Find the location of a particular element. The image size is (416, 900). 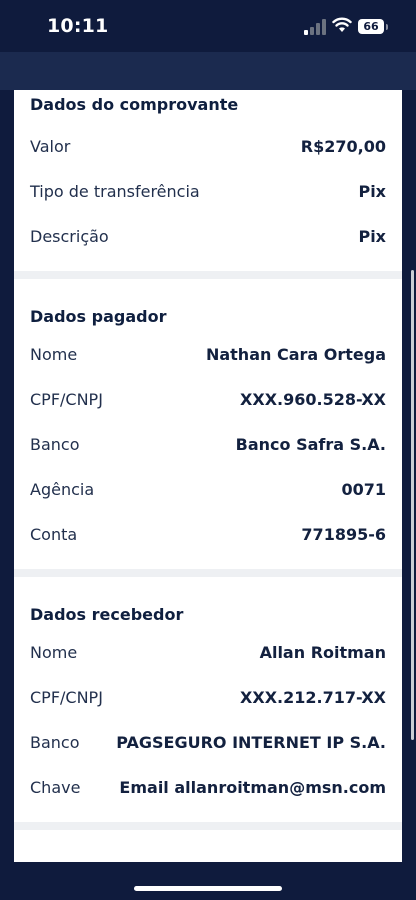

battery-icon: 66 is located at coordinates (373, 26).